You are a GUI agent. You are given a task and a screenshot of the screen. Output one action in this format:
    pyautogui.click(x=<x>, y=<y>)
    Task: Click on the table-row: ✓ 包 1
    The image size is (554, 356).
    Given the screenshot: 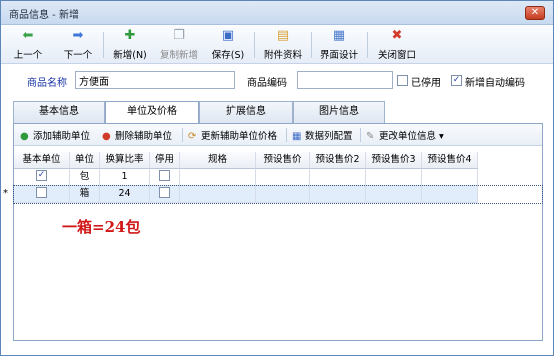 What is the action you would take?
    pyautogui.click(x=278, y=177)
    